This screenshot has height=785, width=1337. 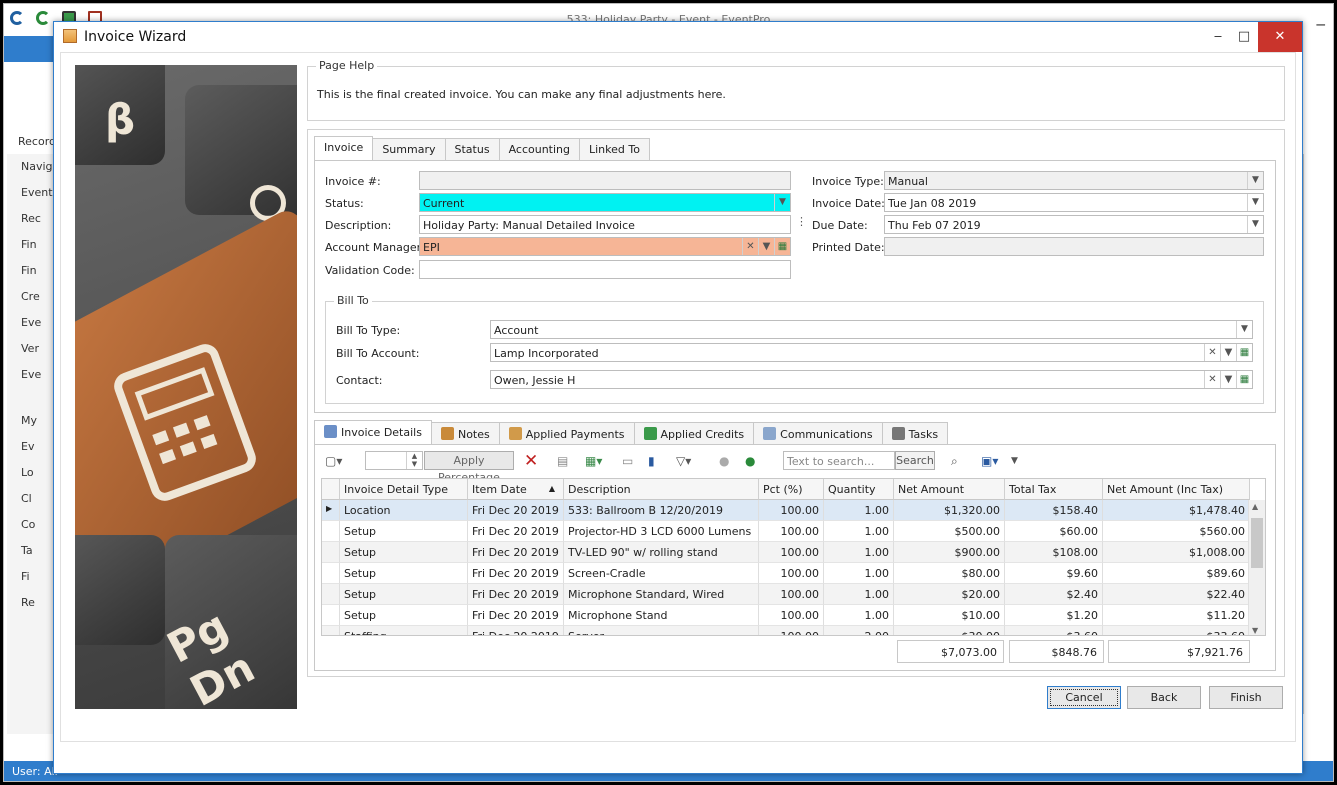 I want to click on column-header: Net Amount (Inc Tax), so click(x=1176, y=489).